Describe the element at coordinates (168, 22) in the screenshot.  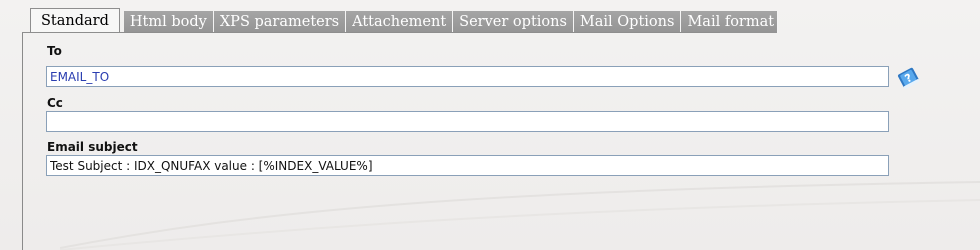
I see `tab-html-body: Html body` at that location.